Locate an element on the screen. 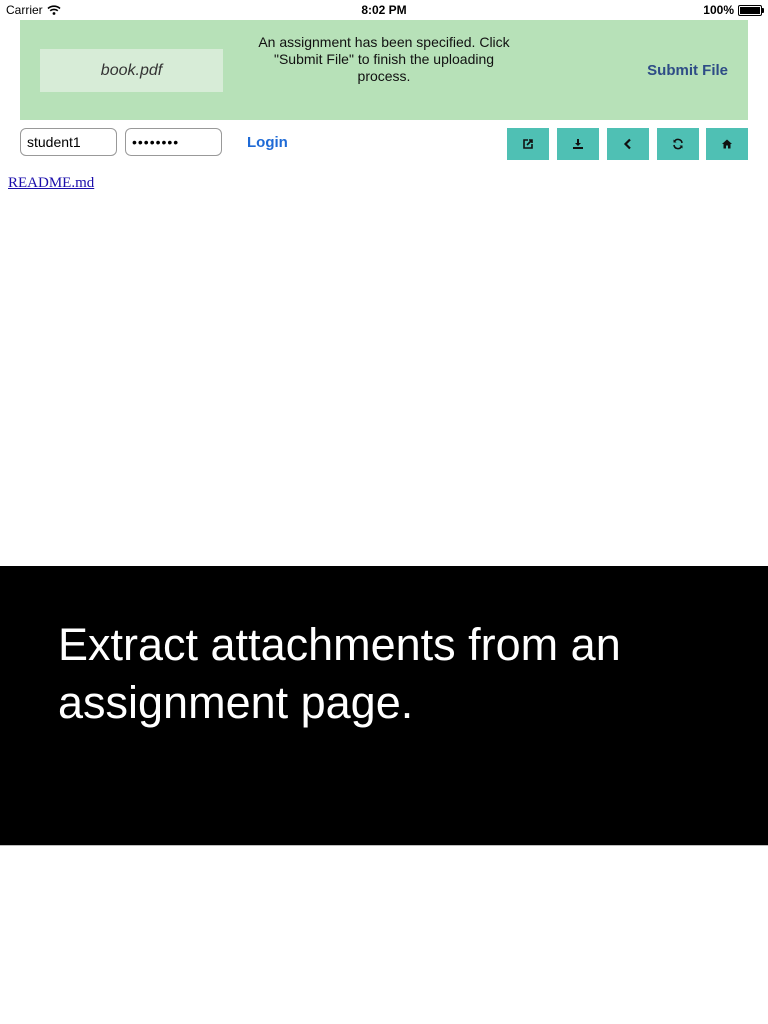 The image size is (768, 1024). readme-link: README.md is located at coordinates (51, 183).